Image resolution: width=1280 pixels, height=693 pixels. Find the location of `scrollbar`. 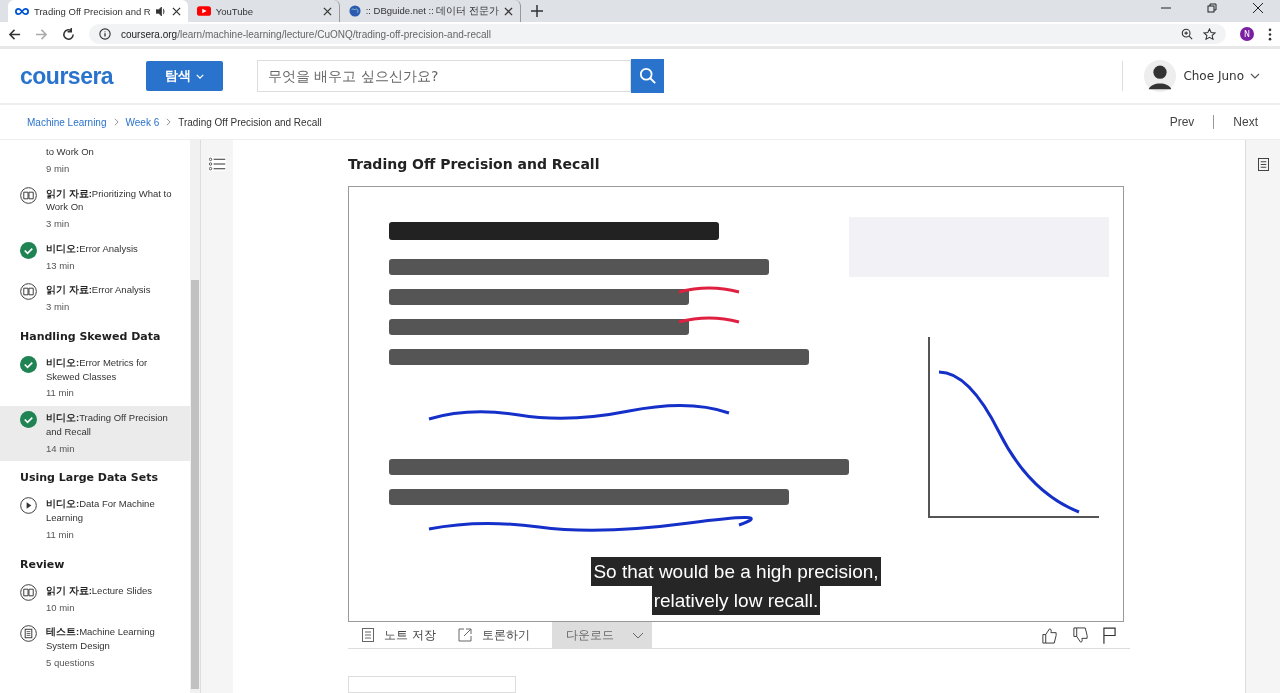

scrollbar is located at coordinates (195, 416).